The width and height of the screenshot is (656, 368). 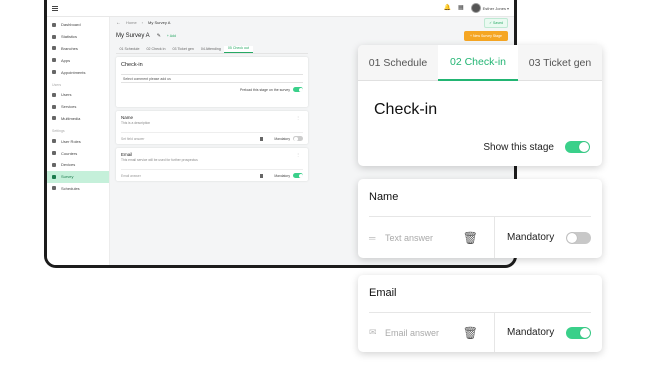 I want to click on mini-question-label: Email, so click(x=127, y=154).